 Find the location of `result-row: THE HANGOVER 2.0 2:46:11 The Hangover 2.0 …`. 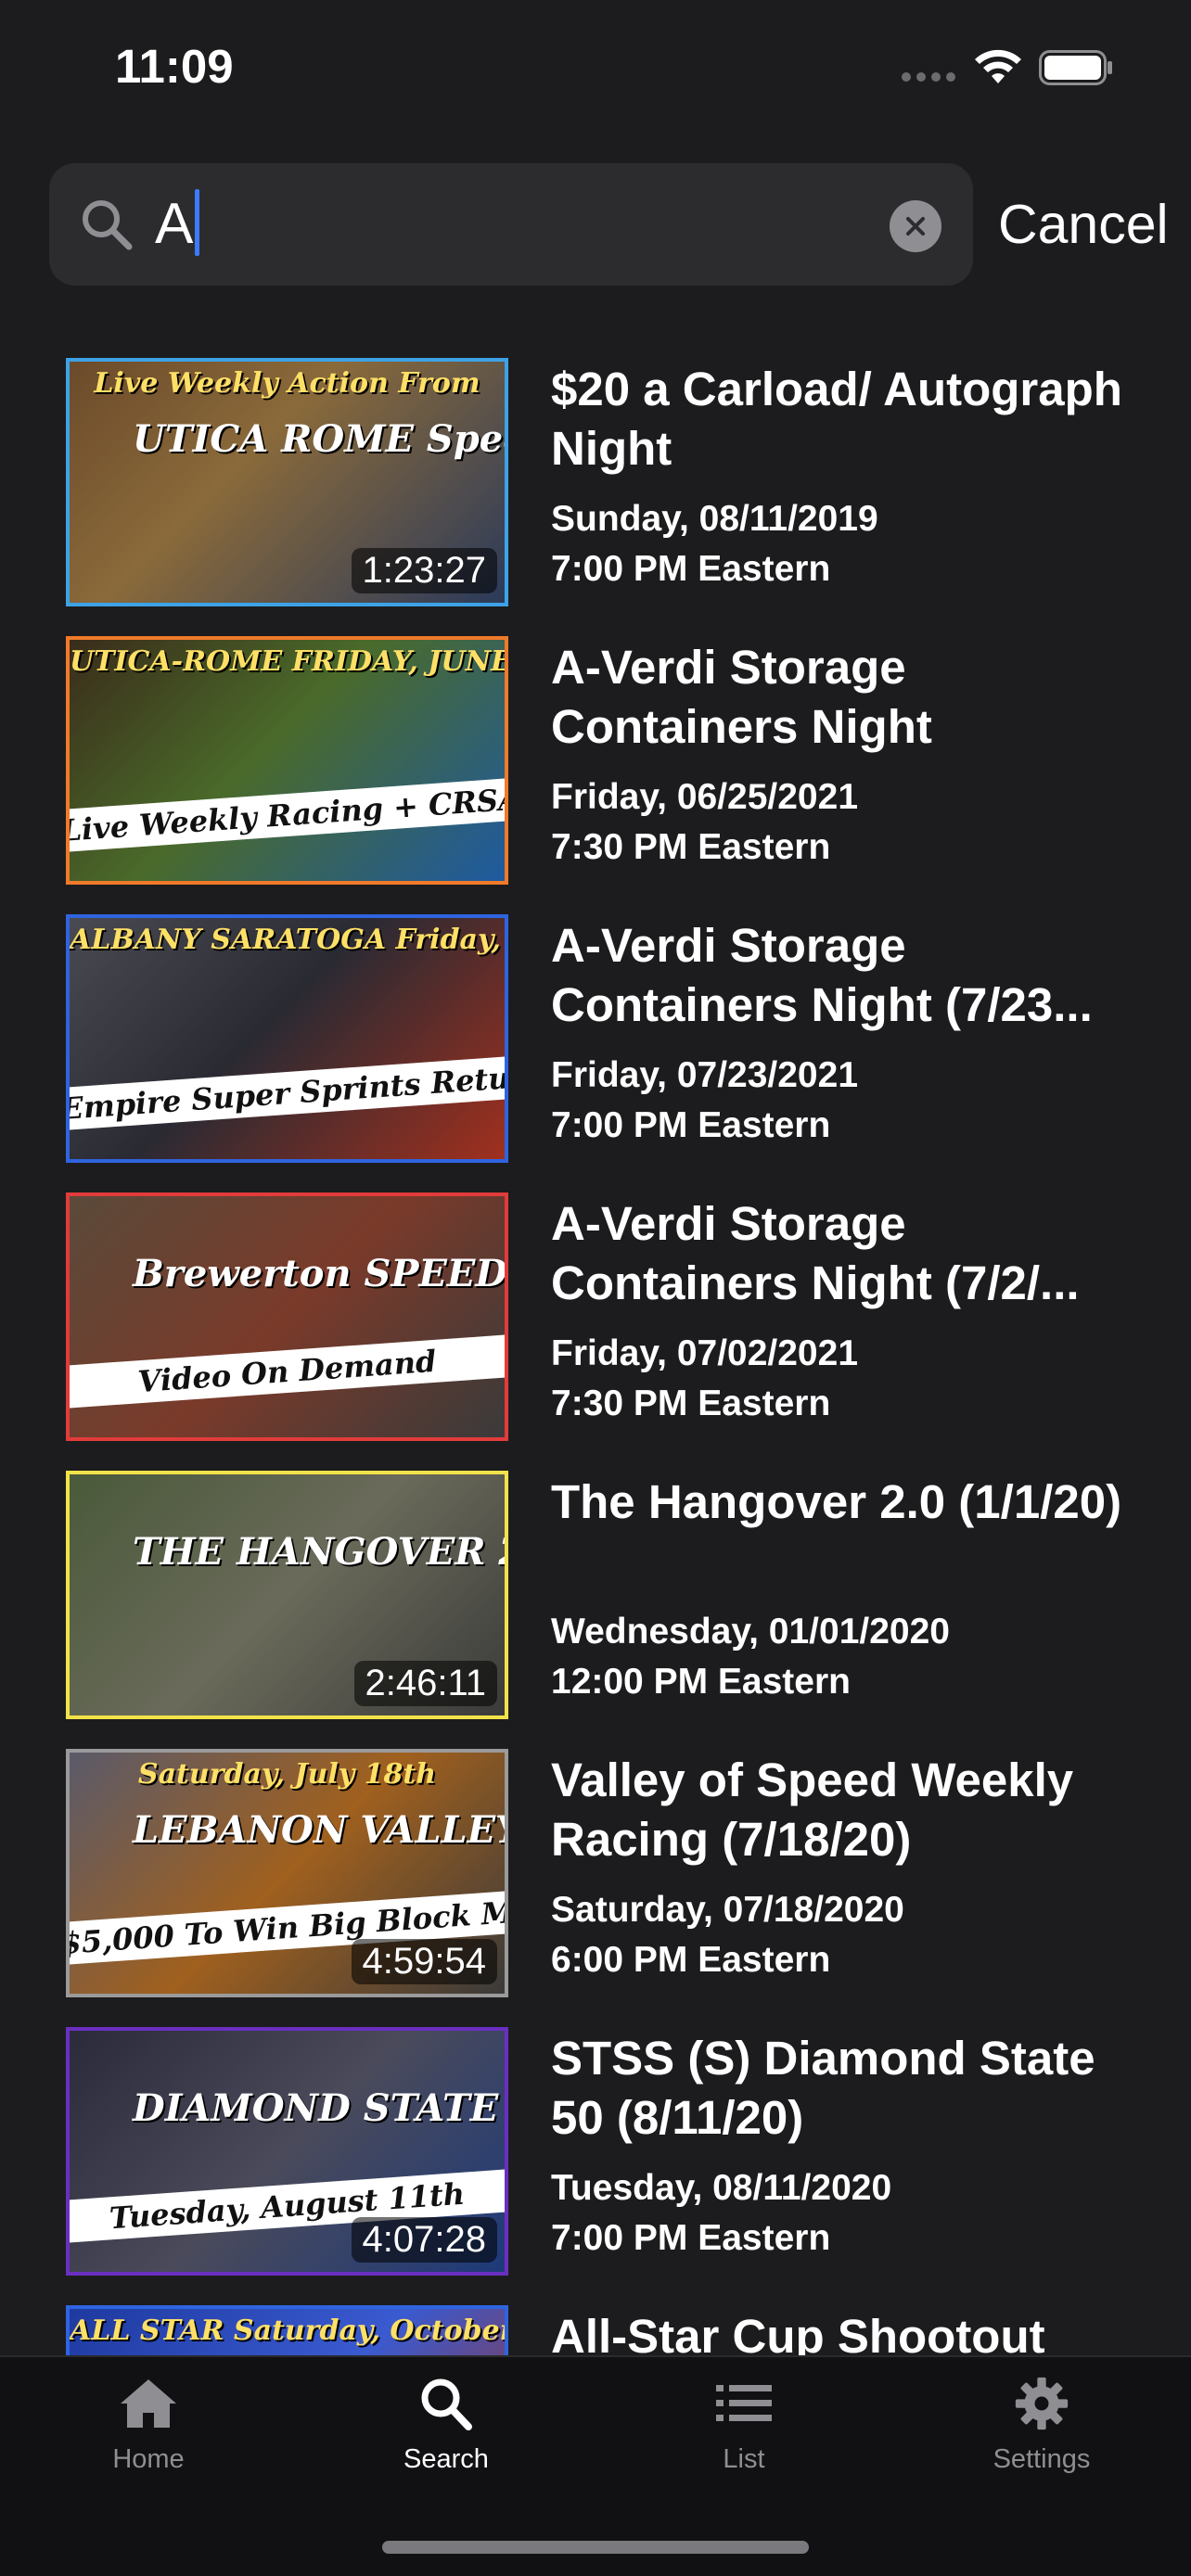

result-row: THE HANGOVER 2.0 2:46:11 The Hangover 2.0 … is located at coordinates (595, 1592).